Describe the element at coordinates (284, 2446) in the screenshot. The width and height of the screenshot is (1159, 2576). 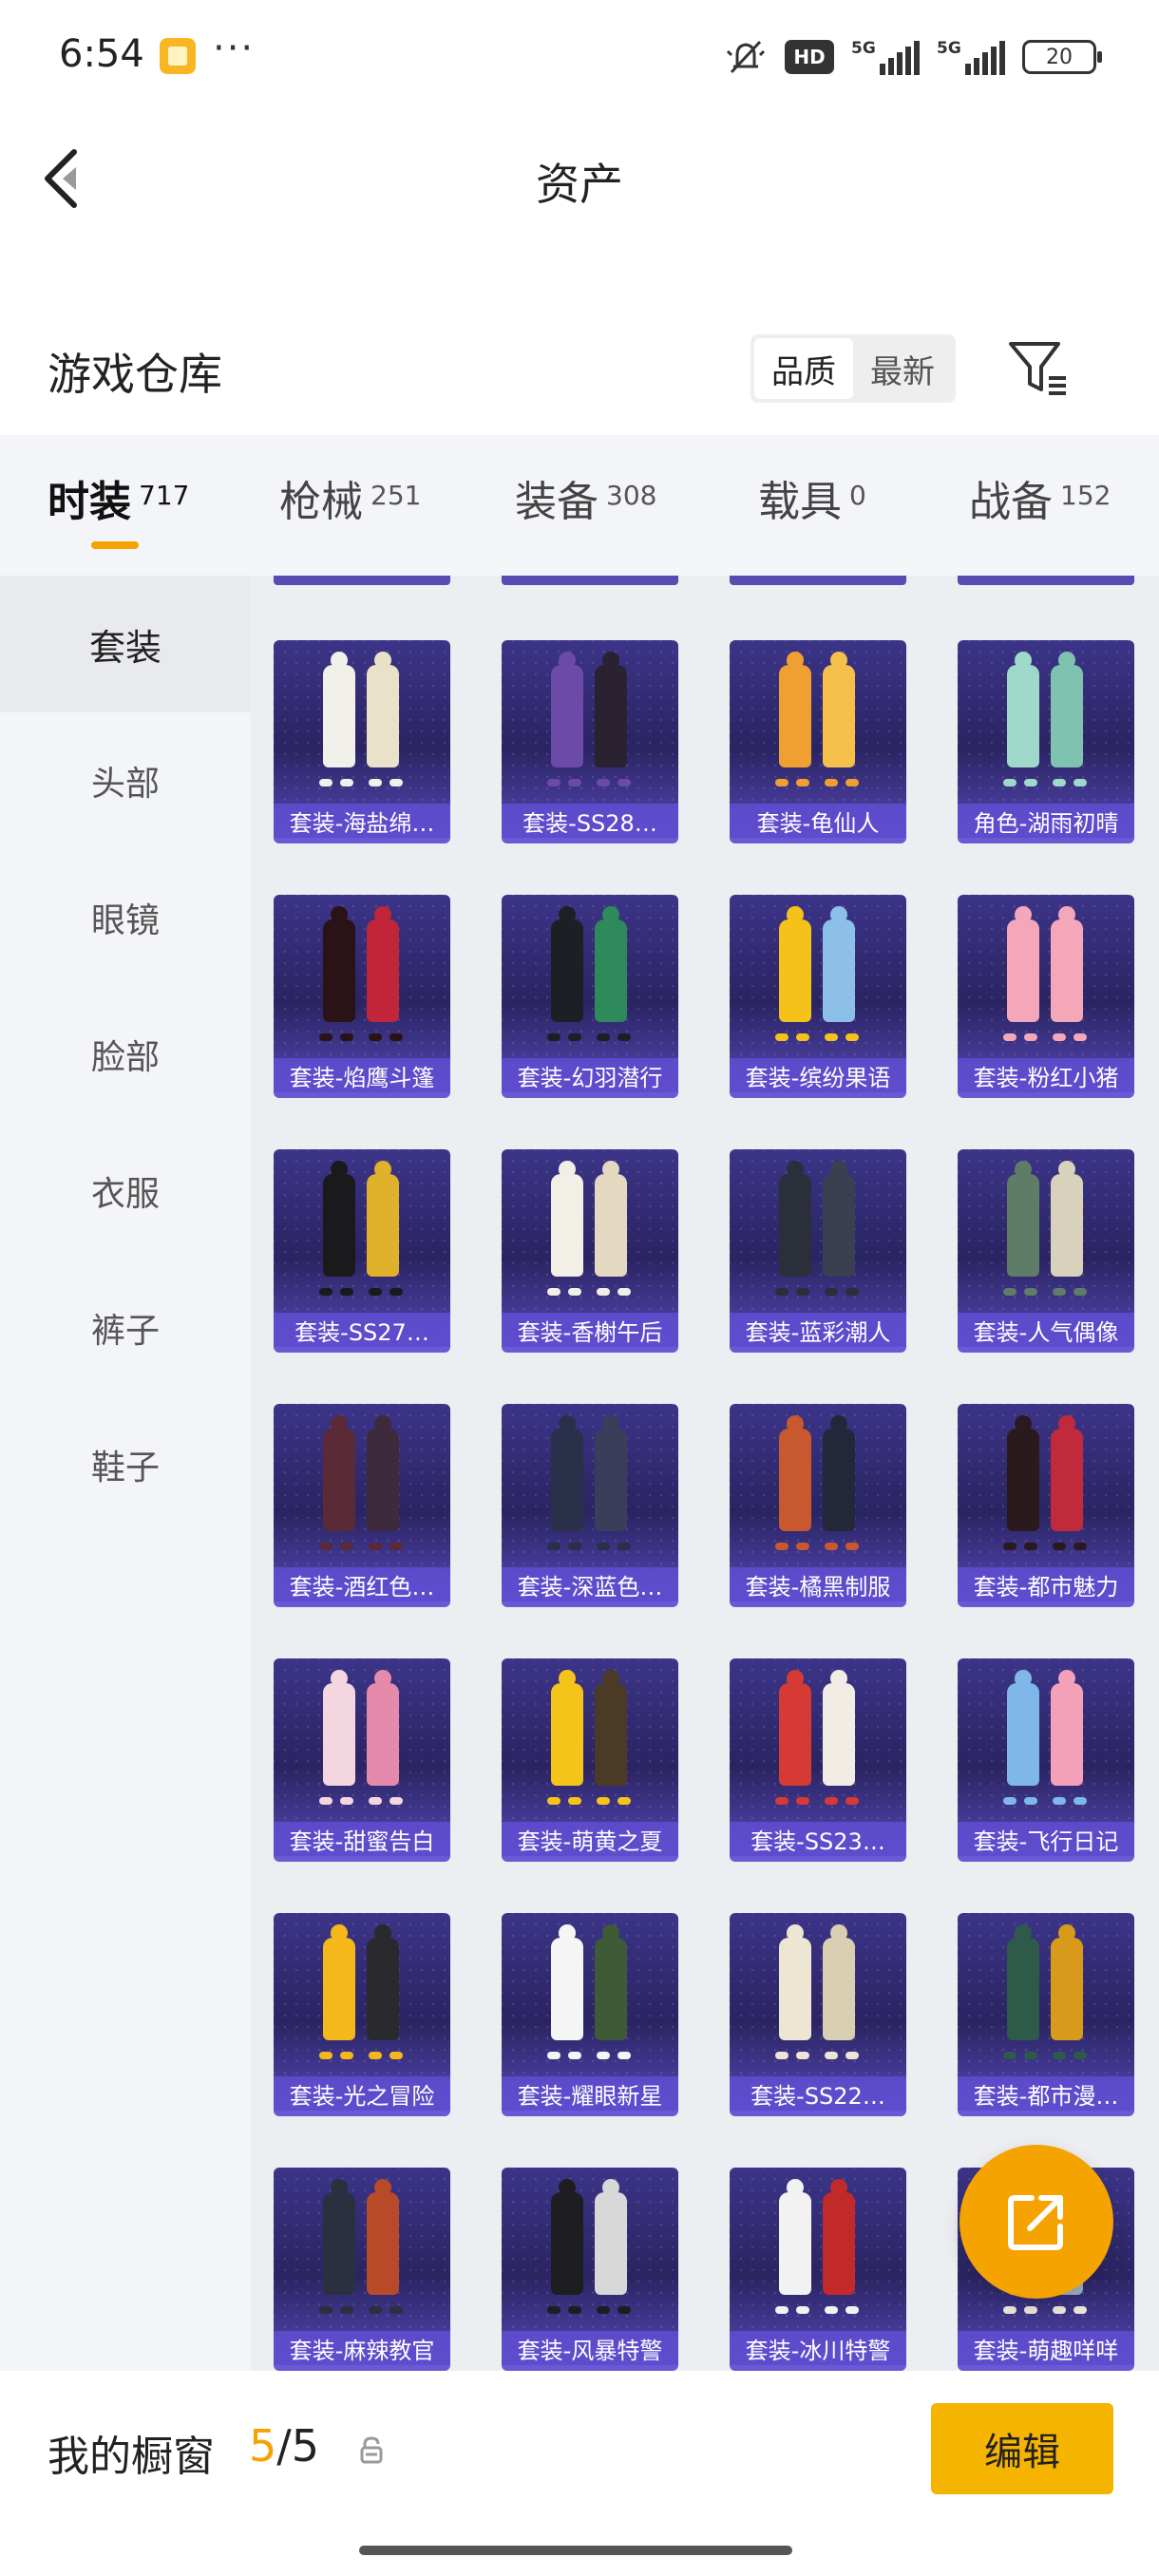
I see `showcase-count: 5 / 5` at that location.